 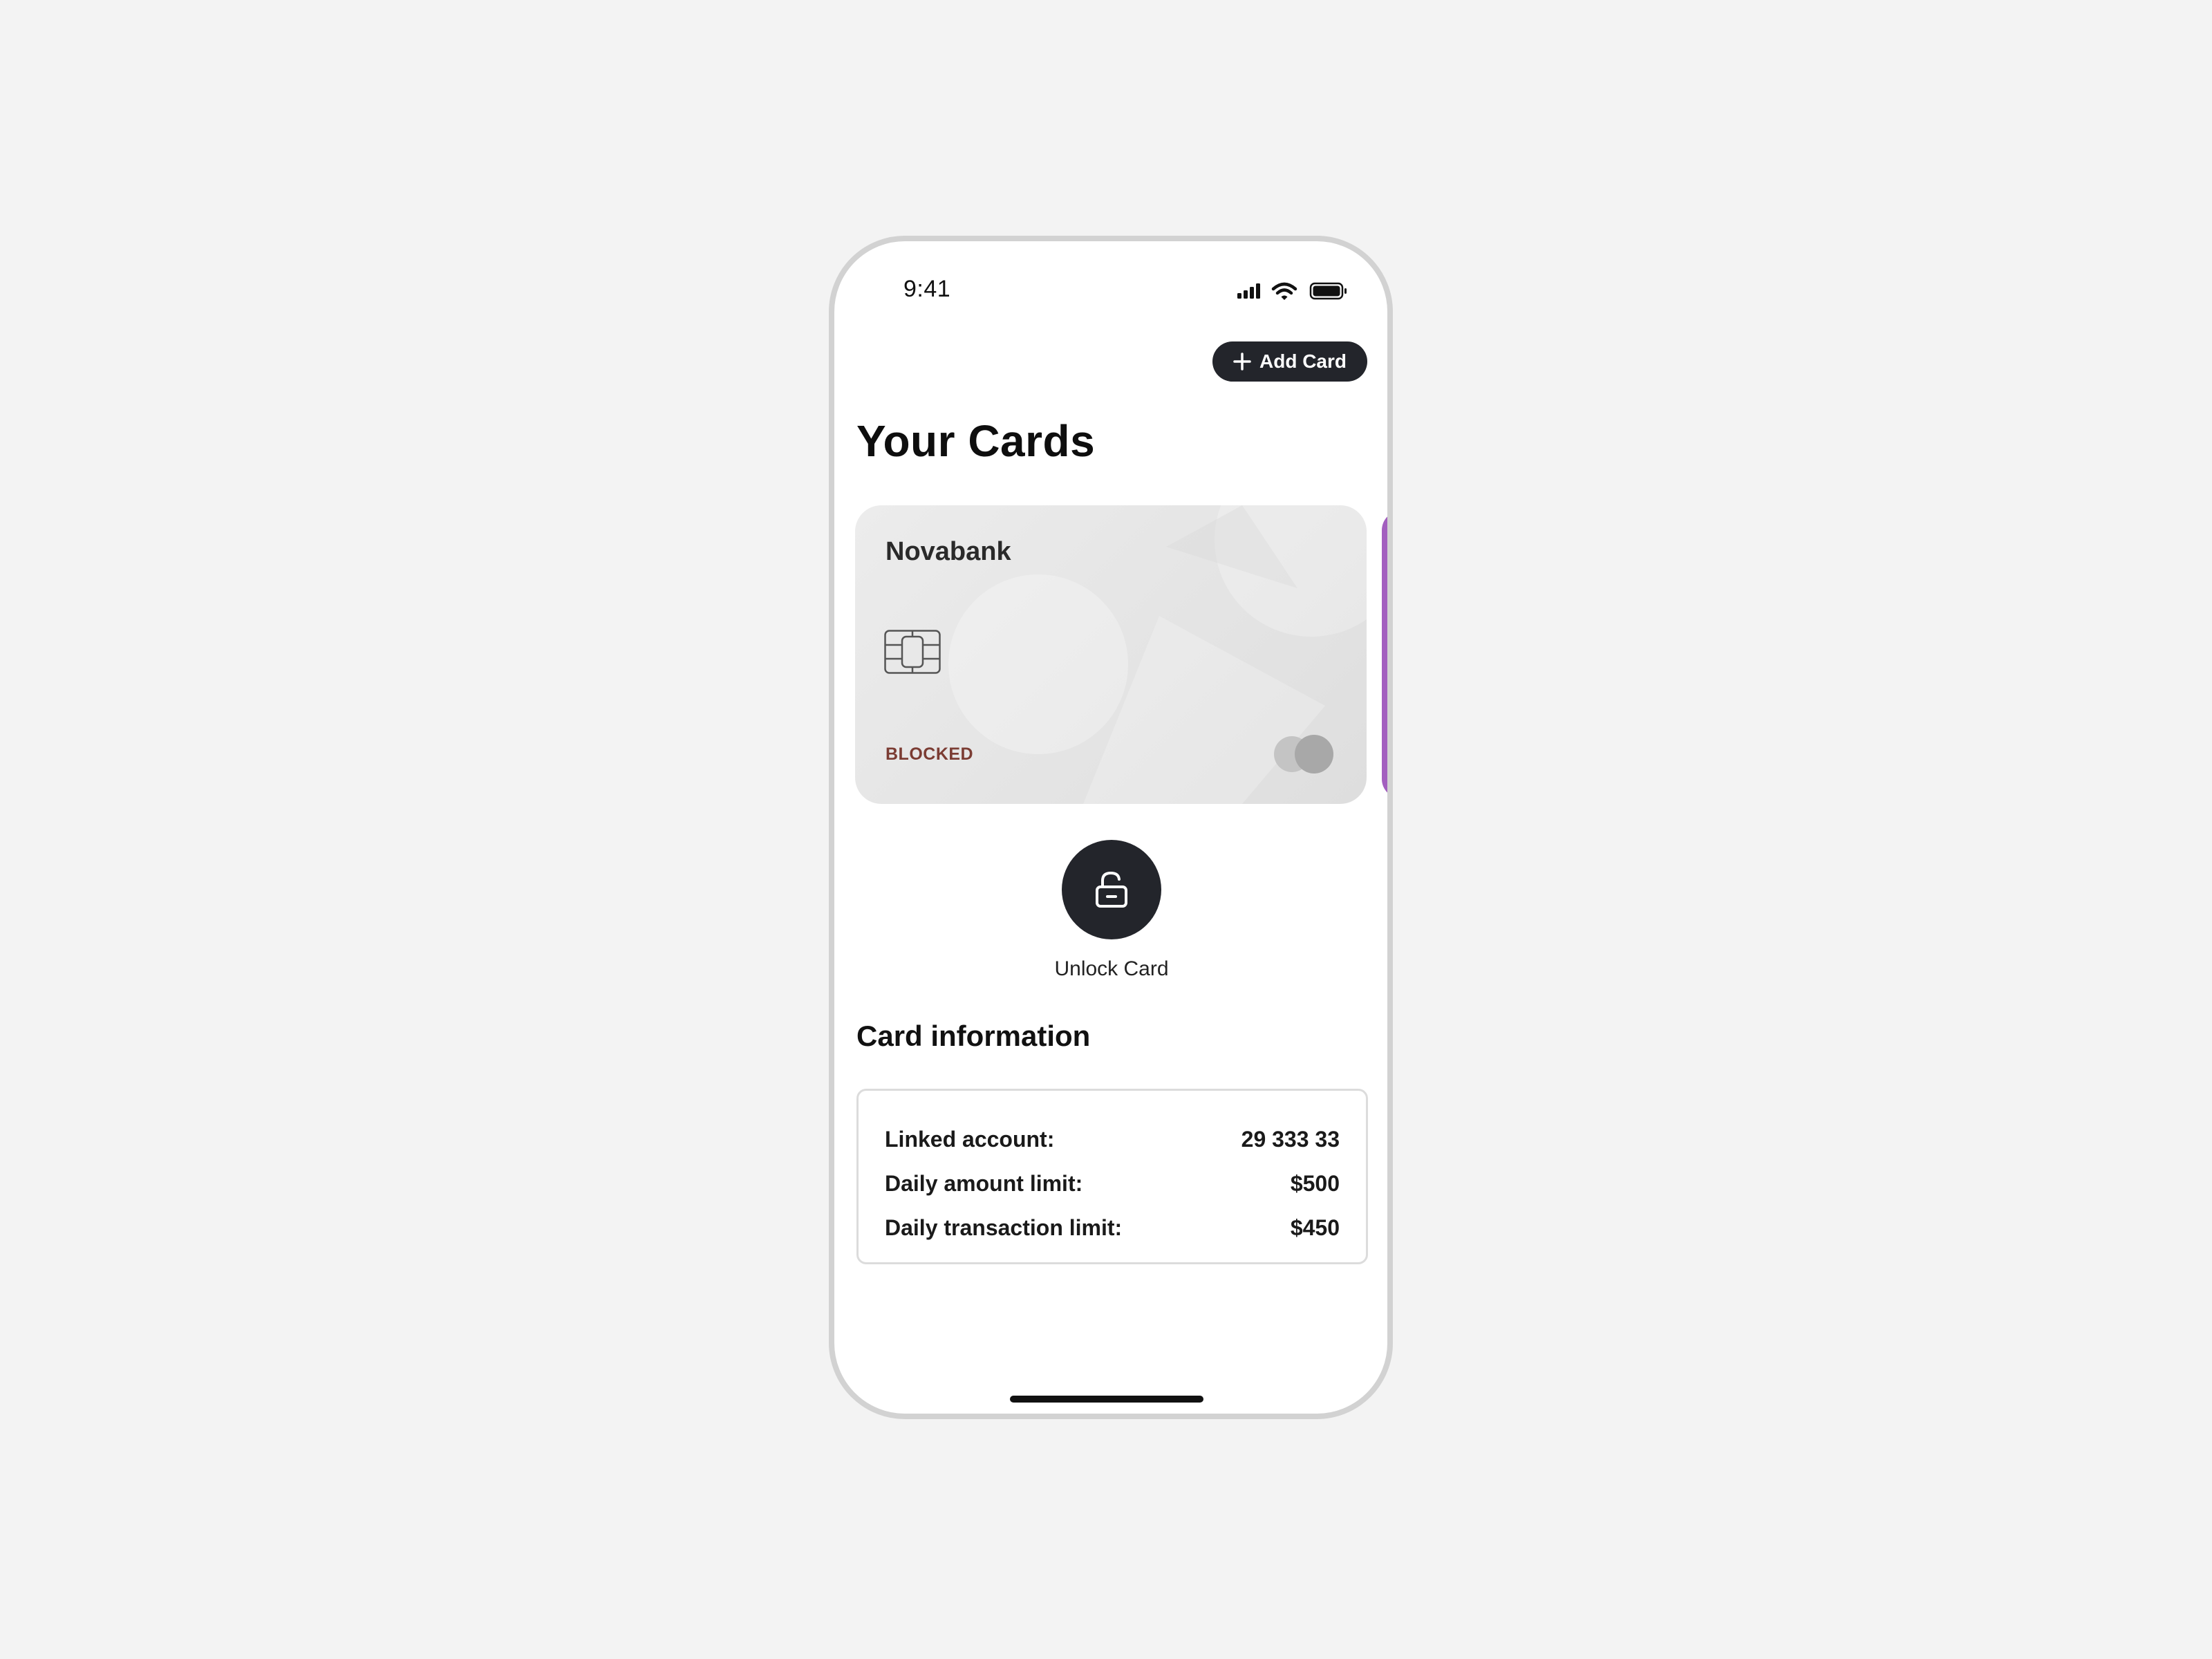 I want to click on wifi-icon, so click(x=1284, y=291).